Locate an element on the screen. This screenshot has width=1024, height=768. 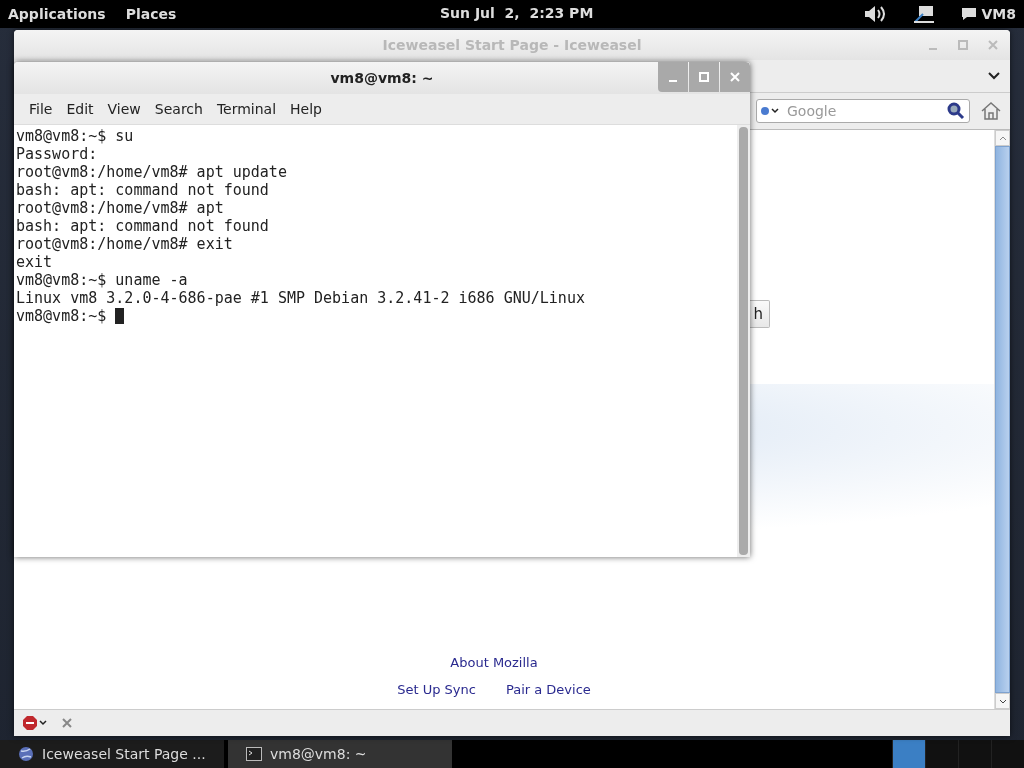
terminal-line: vm8@vm8:~$ is located at coordinates (62, 316).